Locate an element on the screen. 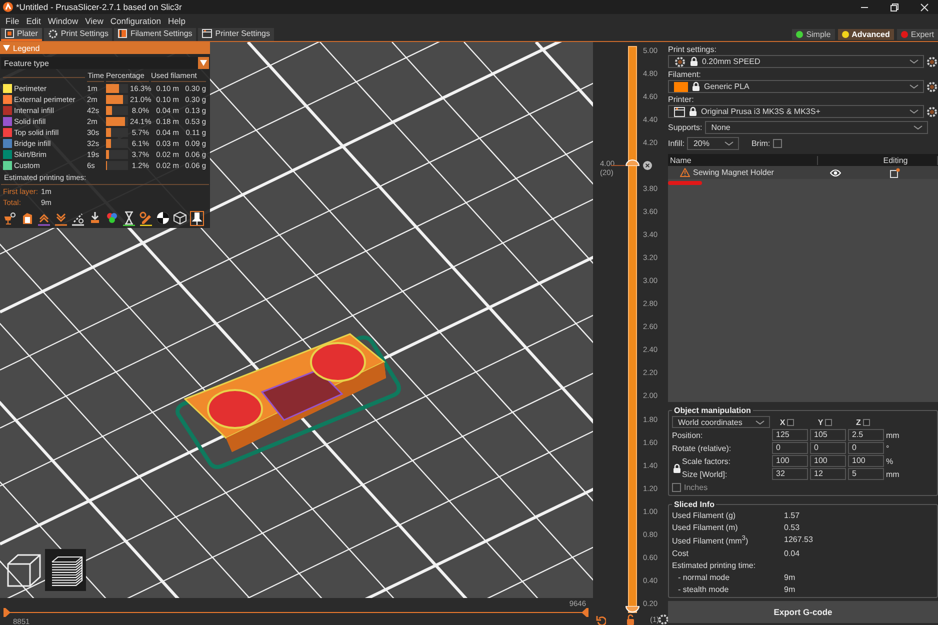 The width and height of the screenshot is (938, 625). unit-label: ° is located at coordinates (888, 448).